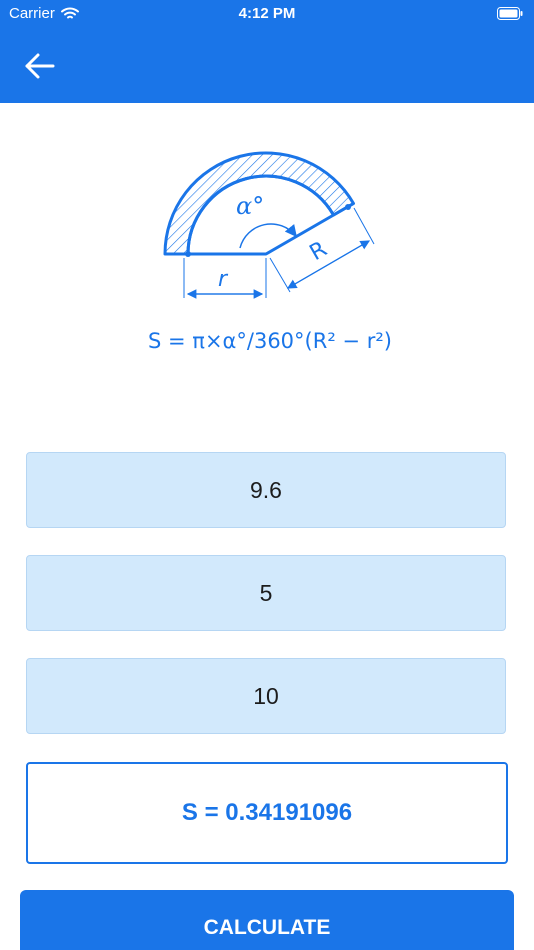 This screenshot has height=950, width=534. I want to click on R-label: R, so click(319, 251).